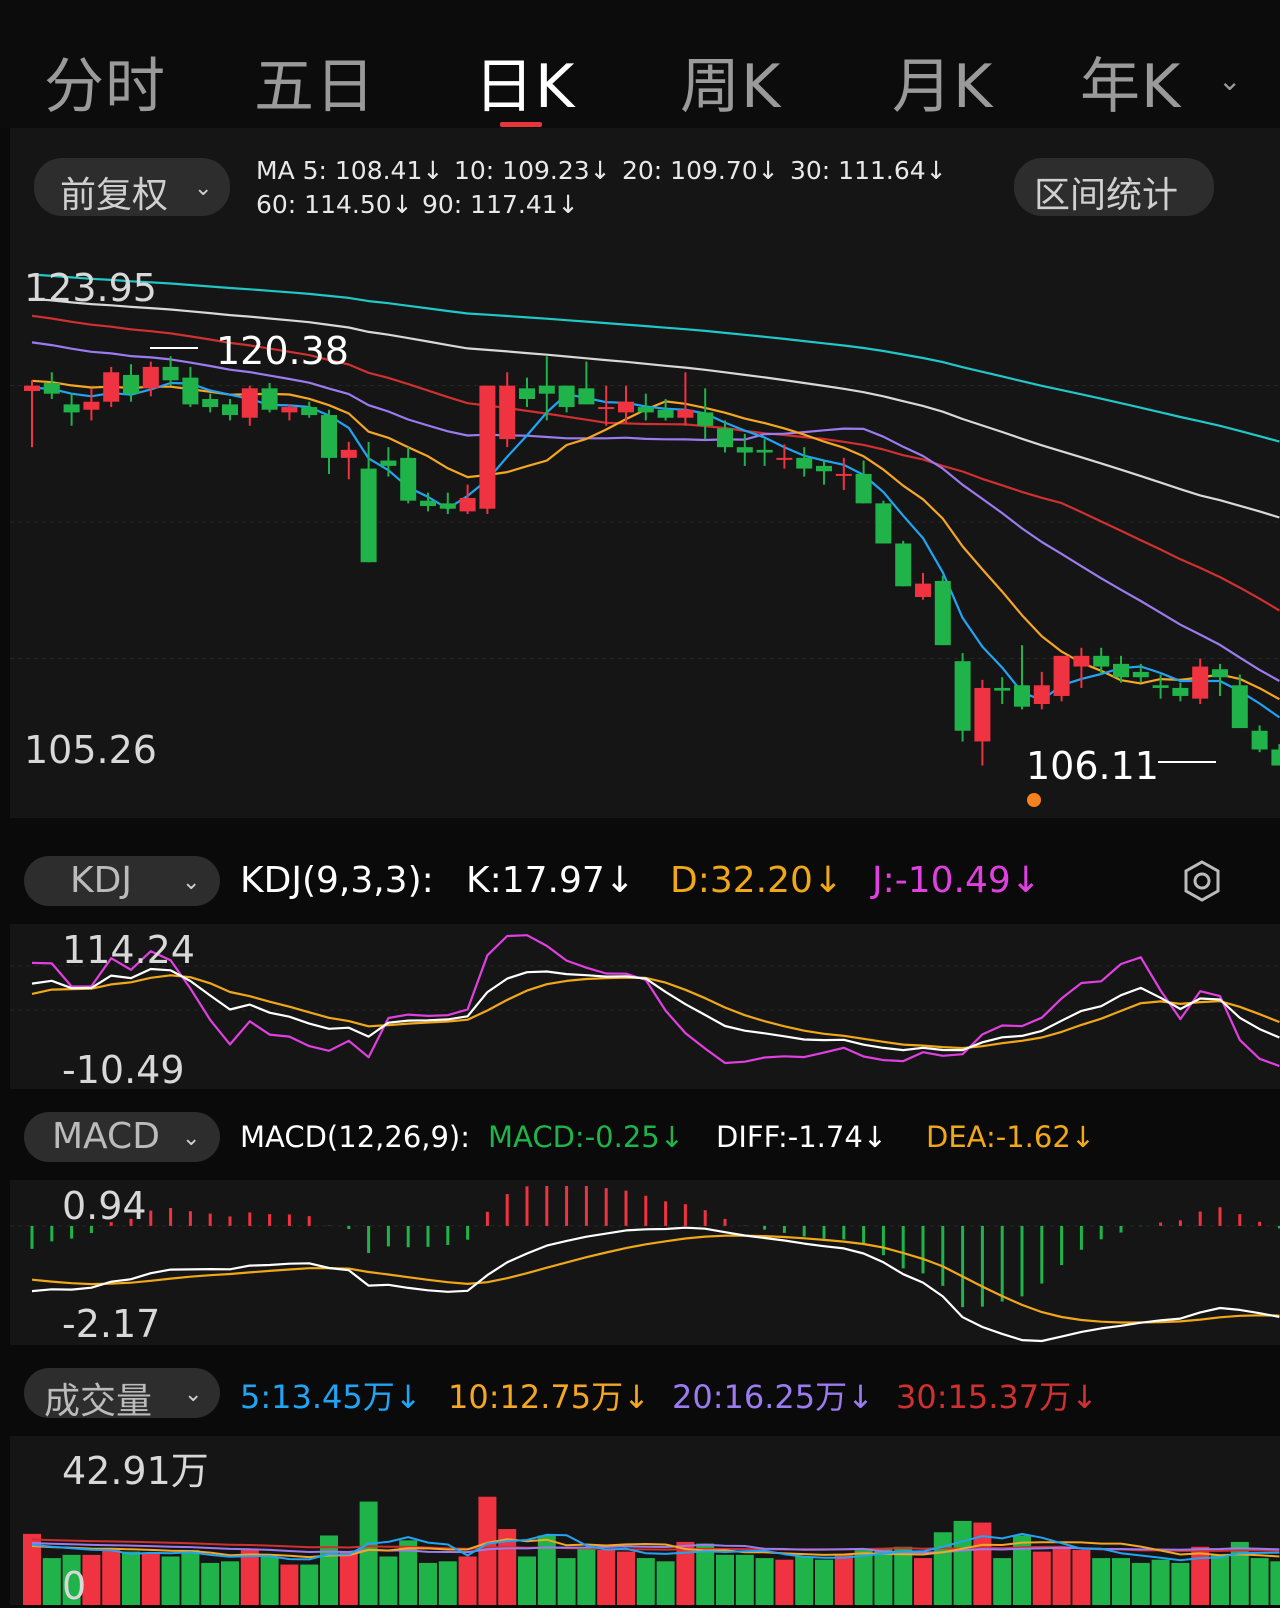  Describe the element at coordinates (655, 1279) in the screenshot. I see `macd-dea-line` at that location.